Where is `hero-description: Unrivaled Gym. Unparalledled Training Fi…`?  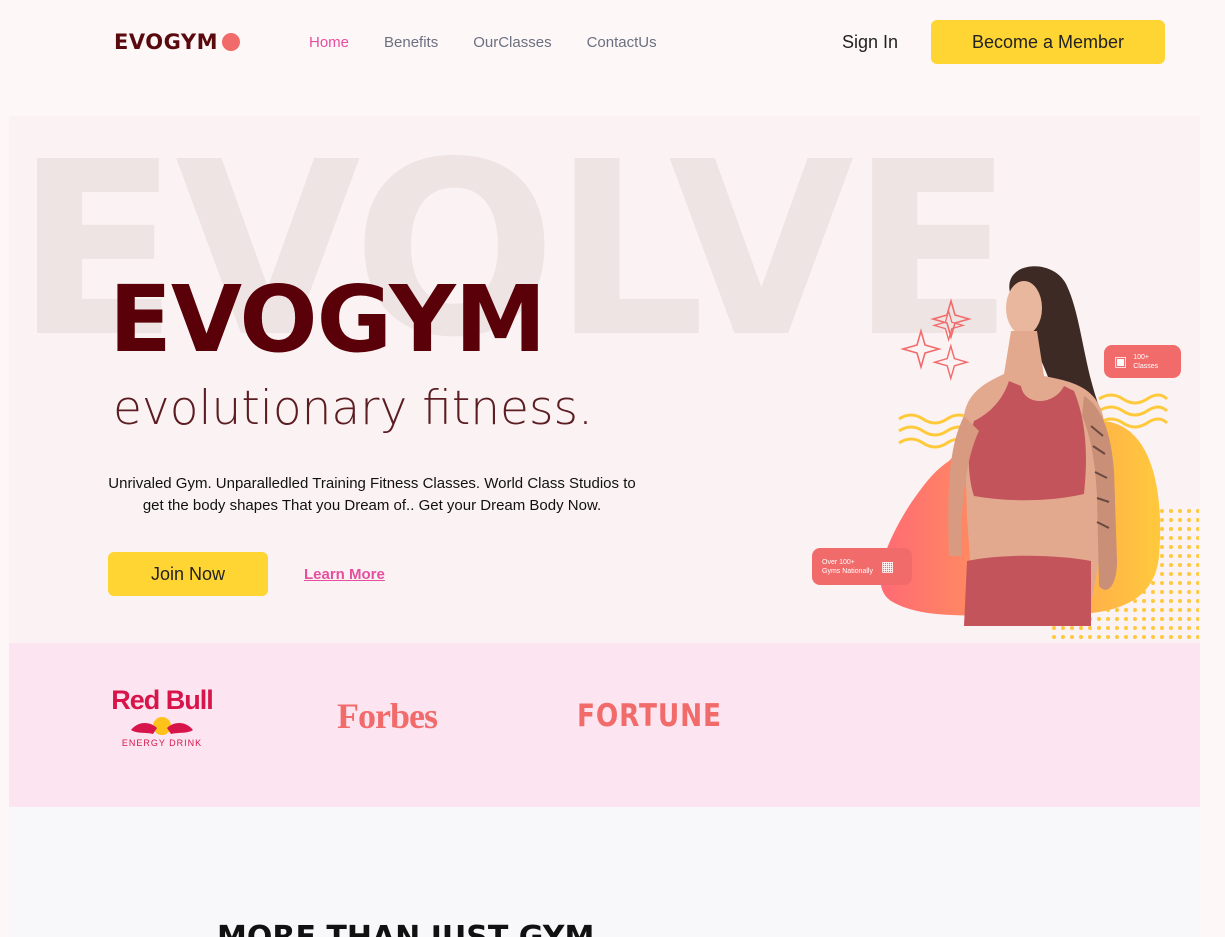 hero-description: Unrivaled Gym. Unparalledled Training Fi… is located at coordinates (372, 494).